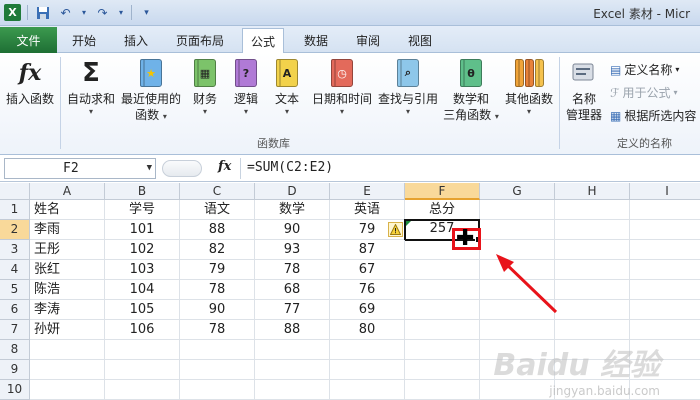 This screenshot has width=700, height=400. I want to click on watermark-url: jingyan.baidu.com, so click(604, 391).